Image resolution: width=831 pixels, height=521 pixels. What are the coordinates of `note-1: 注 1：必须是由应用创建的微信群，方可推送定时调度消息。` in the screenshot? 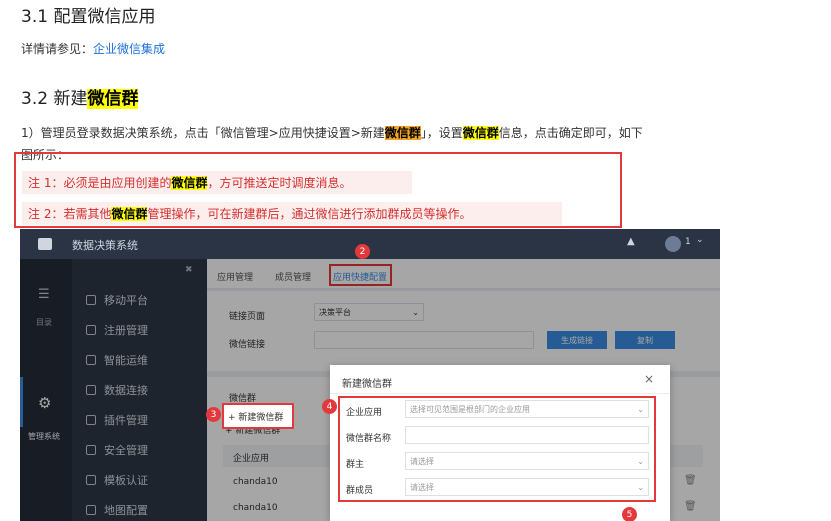 It's located at (217, 182).